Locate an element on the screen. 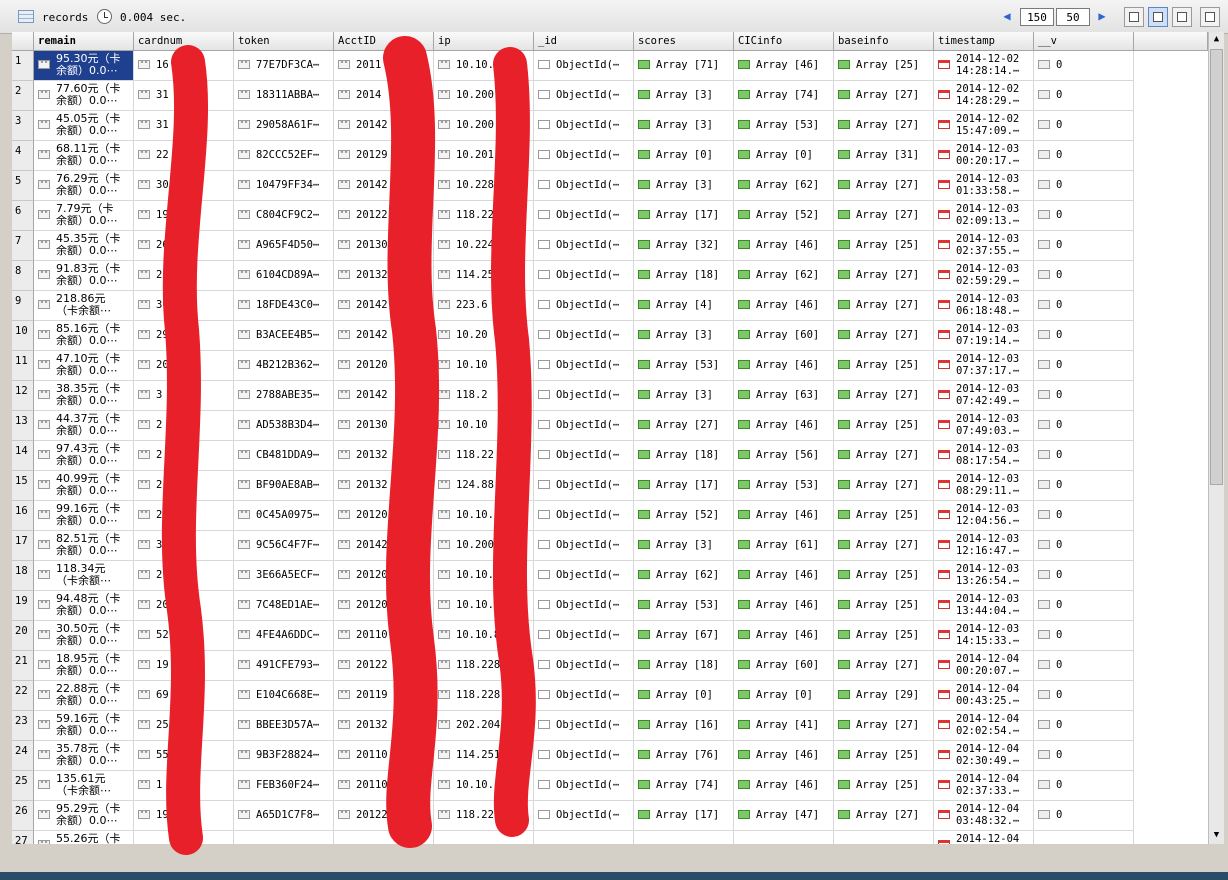  cell-v is located at coordinates (1084, 837).